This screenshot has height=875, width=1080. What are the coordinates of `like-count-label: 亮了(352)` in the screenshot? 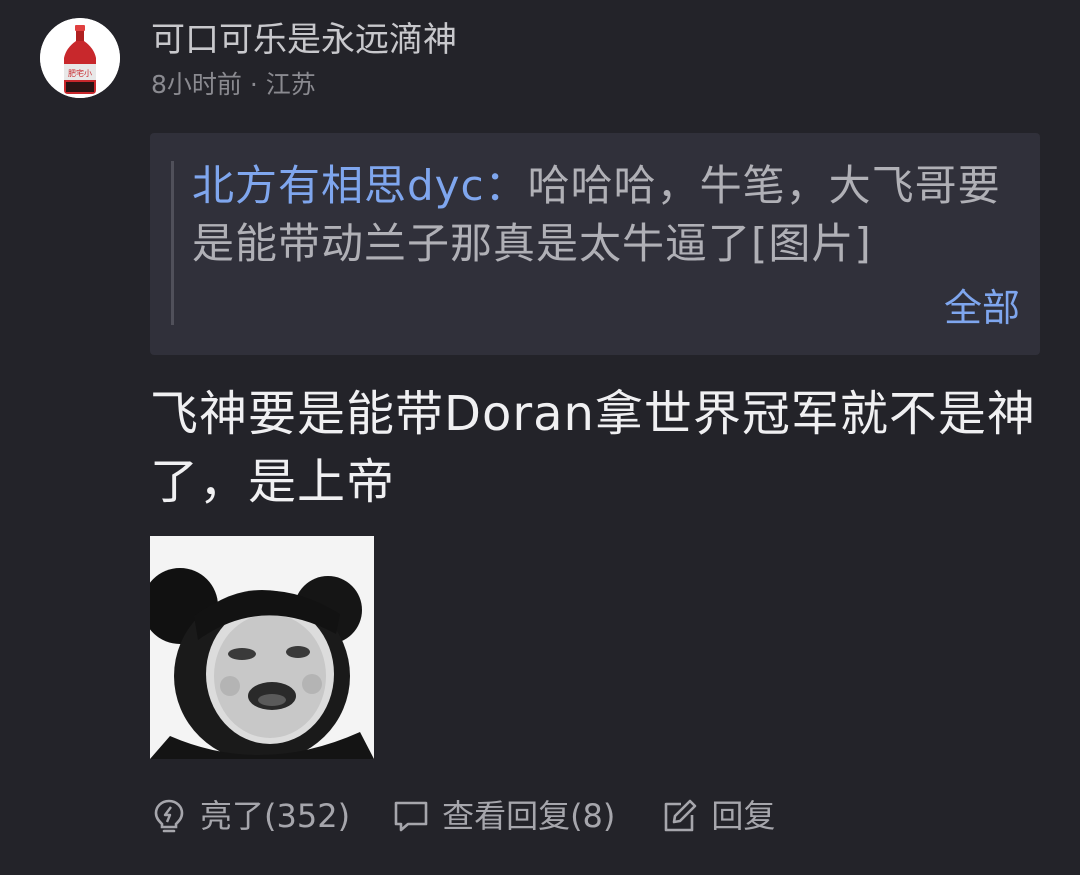 It's located at (275, 816).